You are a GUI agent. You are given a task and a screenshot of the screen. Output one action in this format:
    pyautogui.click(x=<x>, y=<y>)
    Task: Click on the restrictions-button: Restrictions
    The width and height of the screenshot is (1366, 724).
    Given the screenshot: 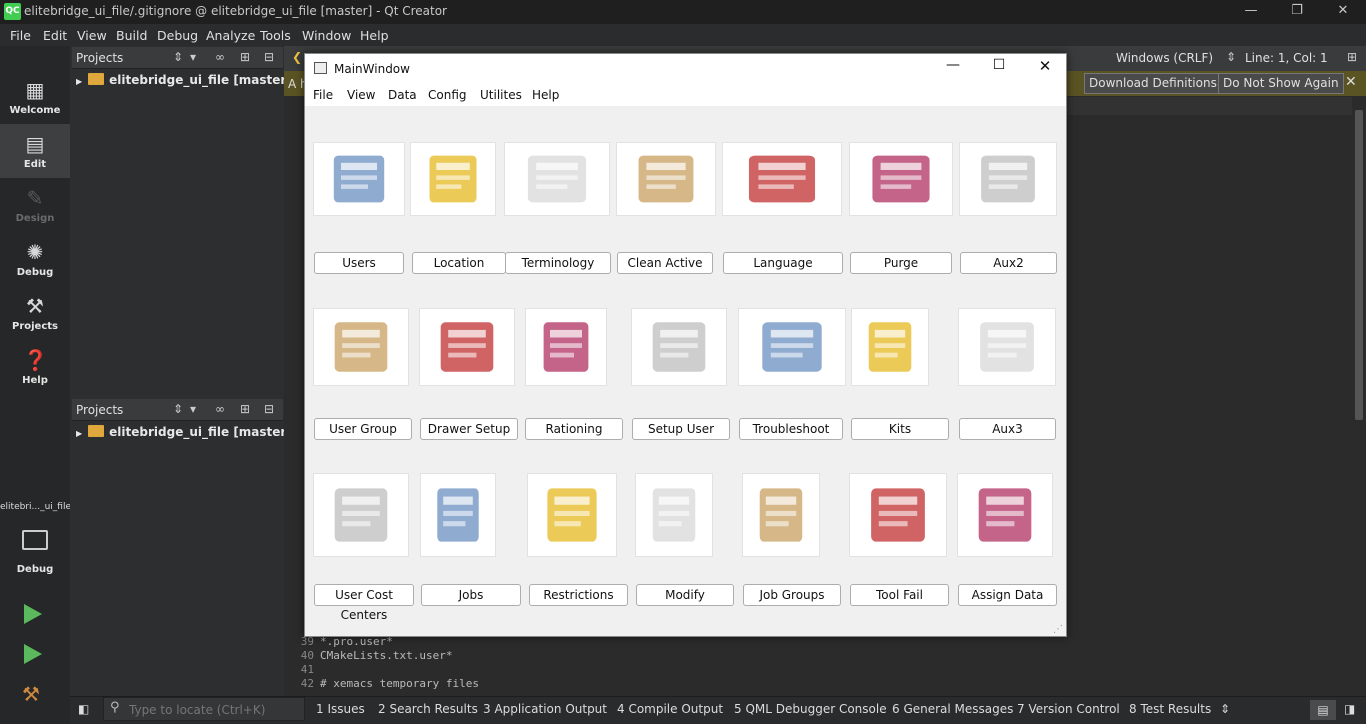 What is the action you would take?
    pyautogui.click(x=578, y=595)
    